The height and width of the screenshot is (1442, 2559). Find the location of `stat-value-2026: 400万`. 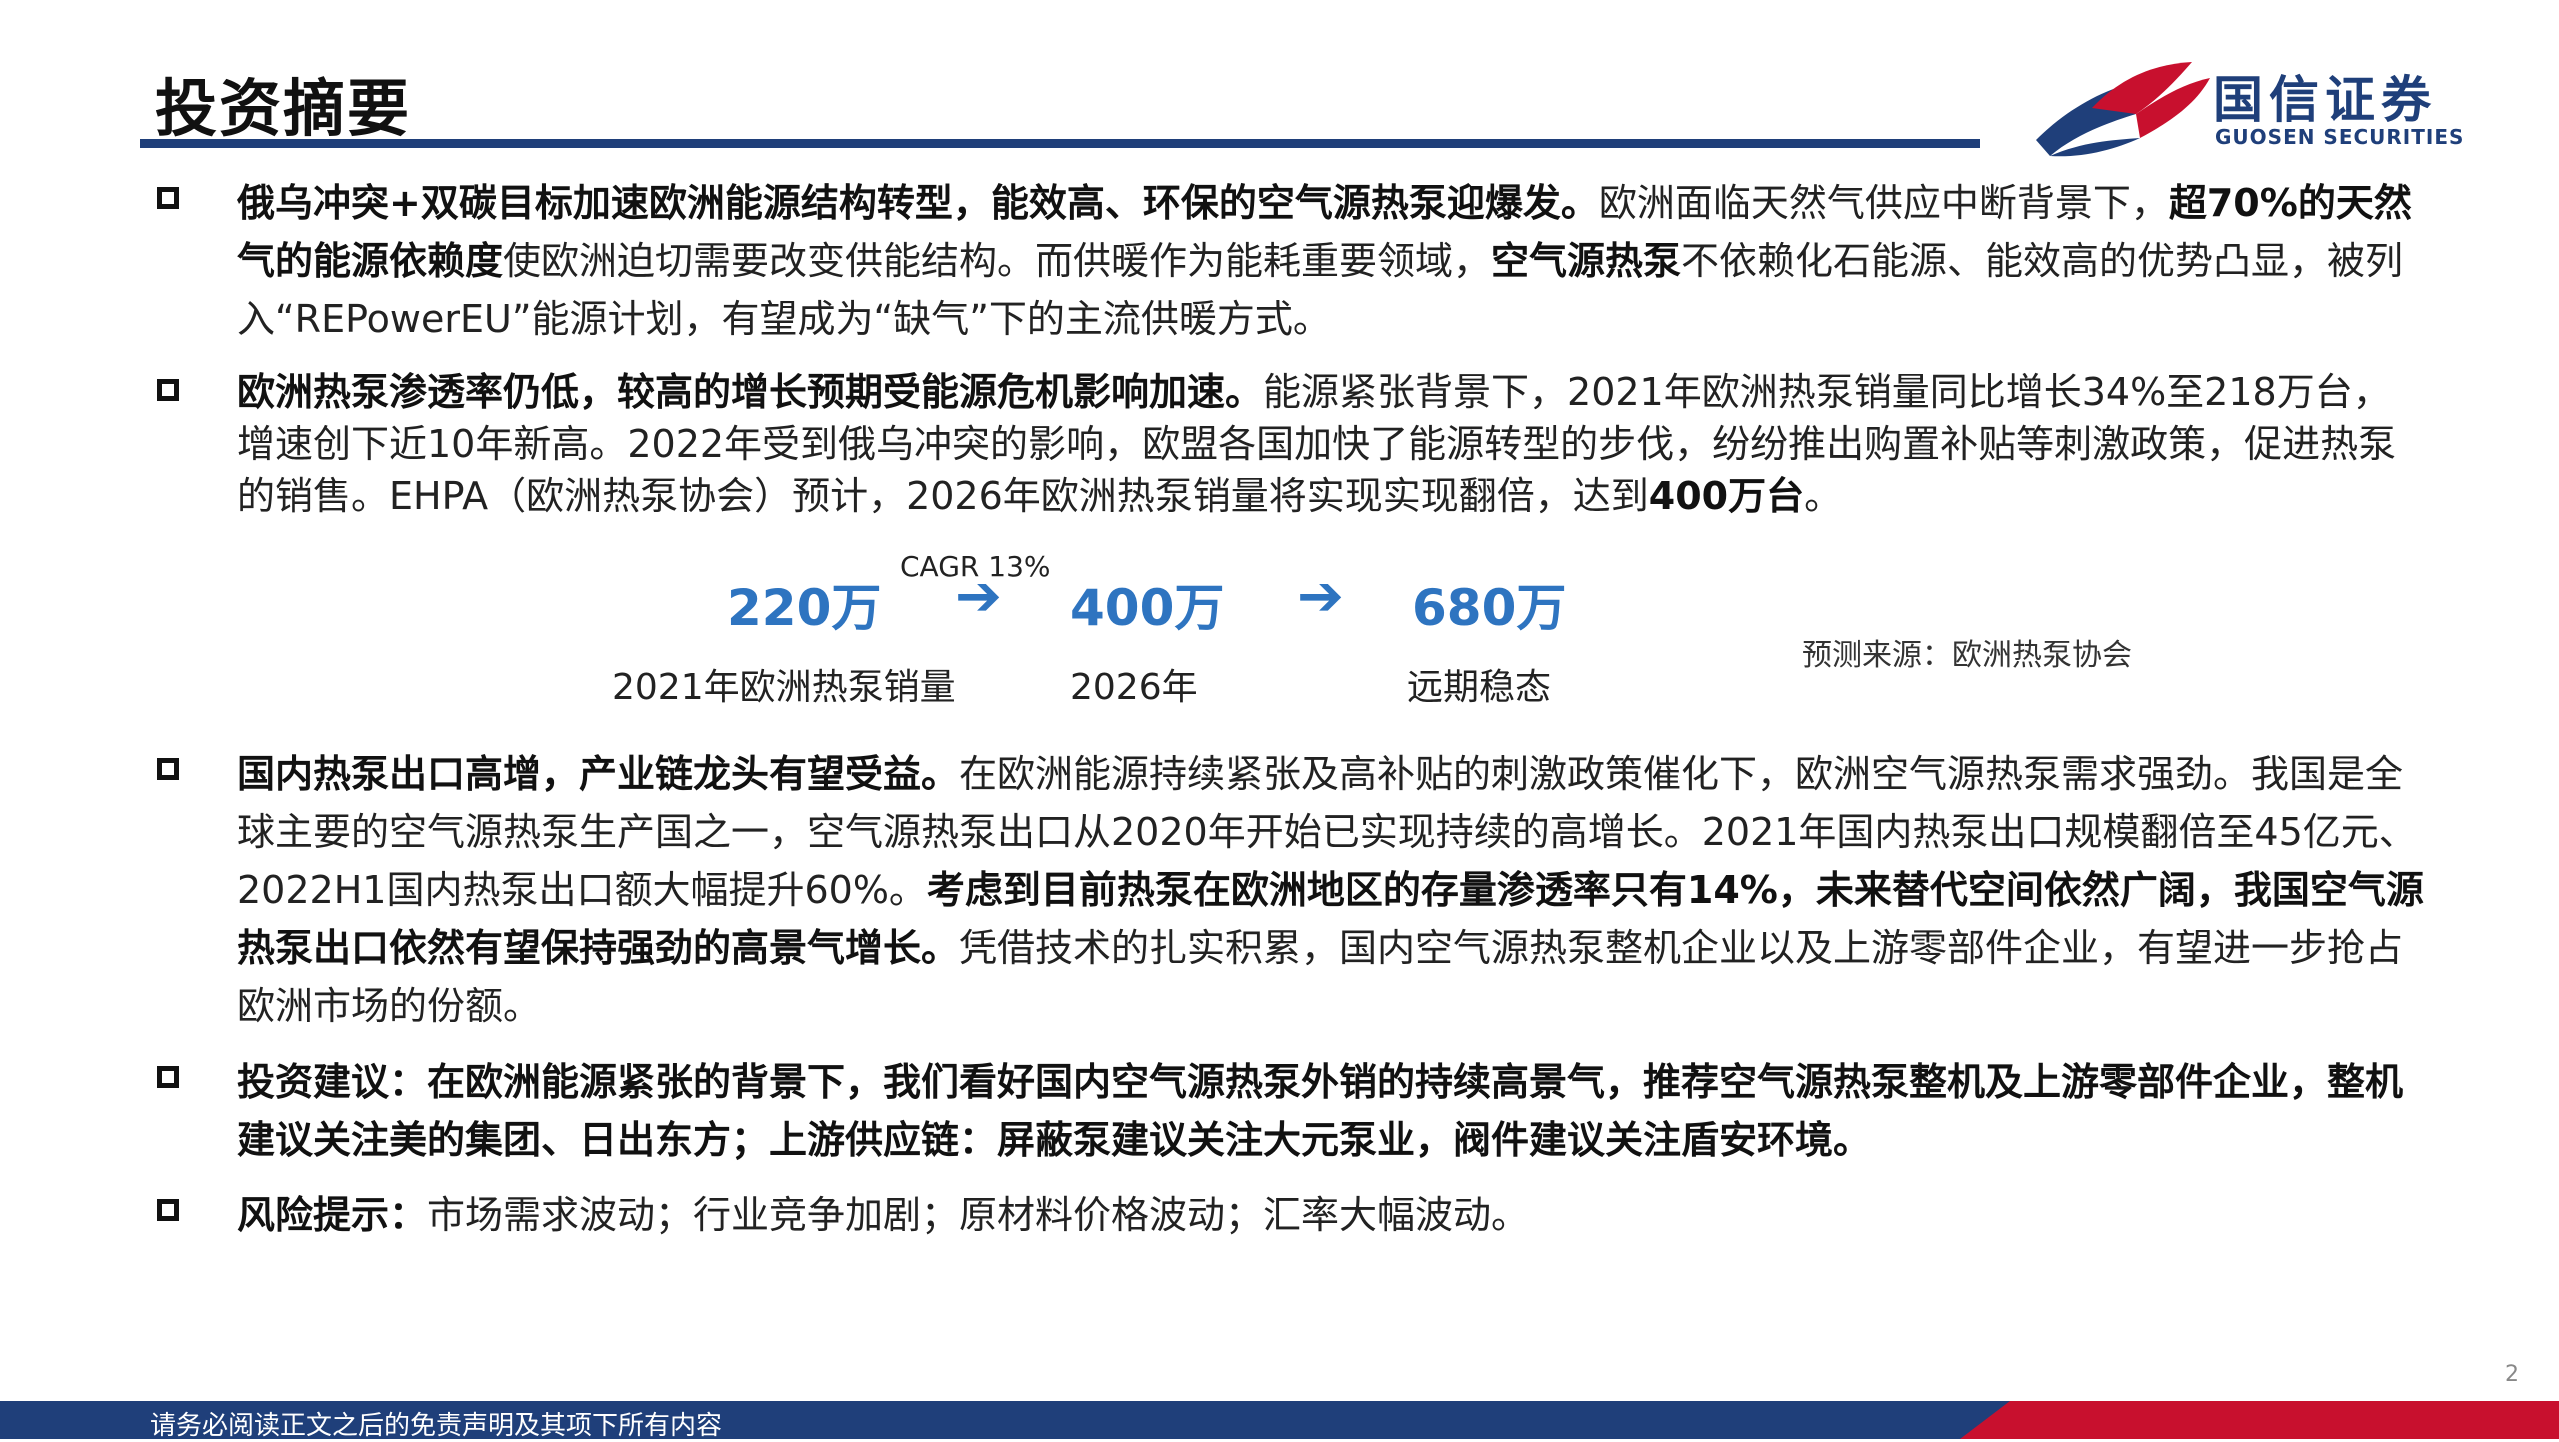

stat-value-2026: 400万 is located at coordinates (1147, 608).